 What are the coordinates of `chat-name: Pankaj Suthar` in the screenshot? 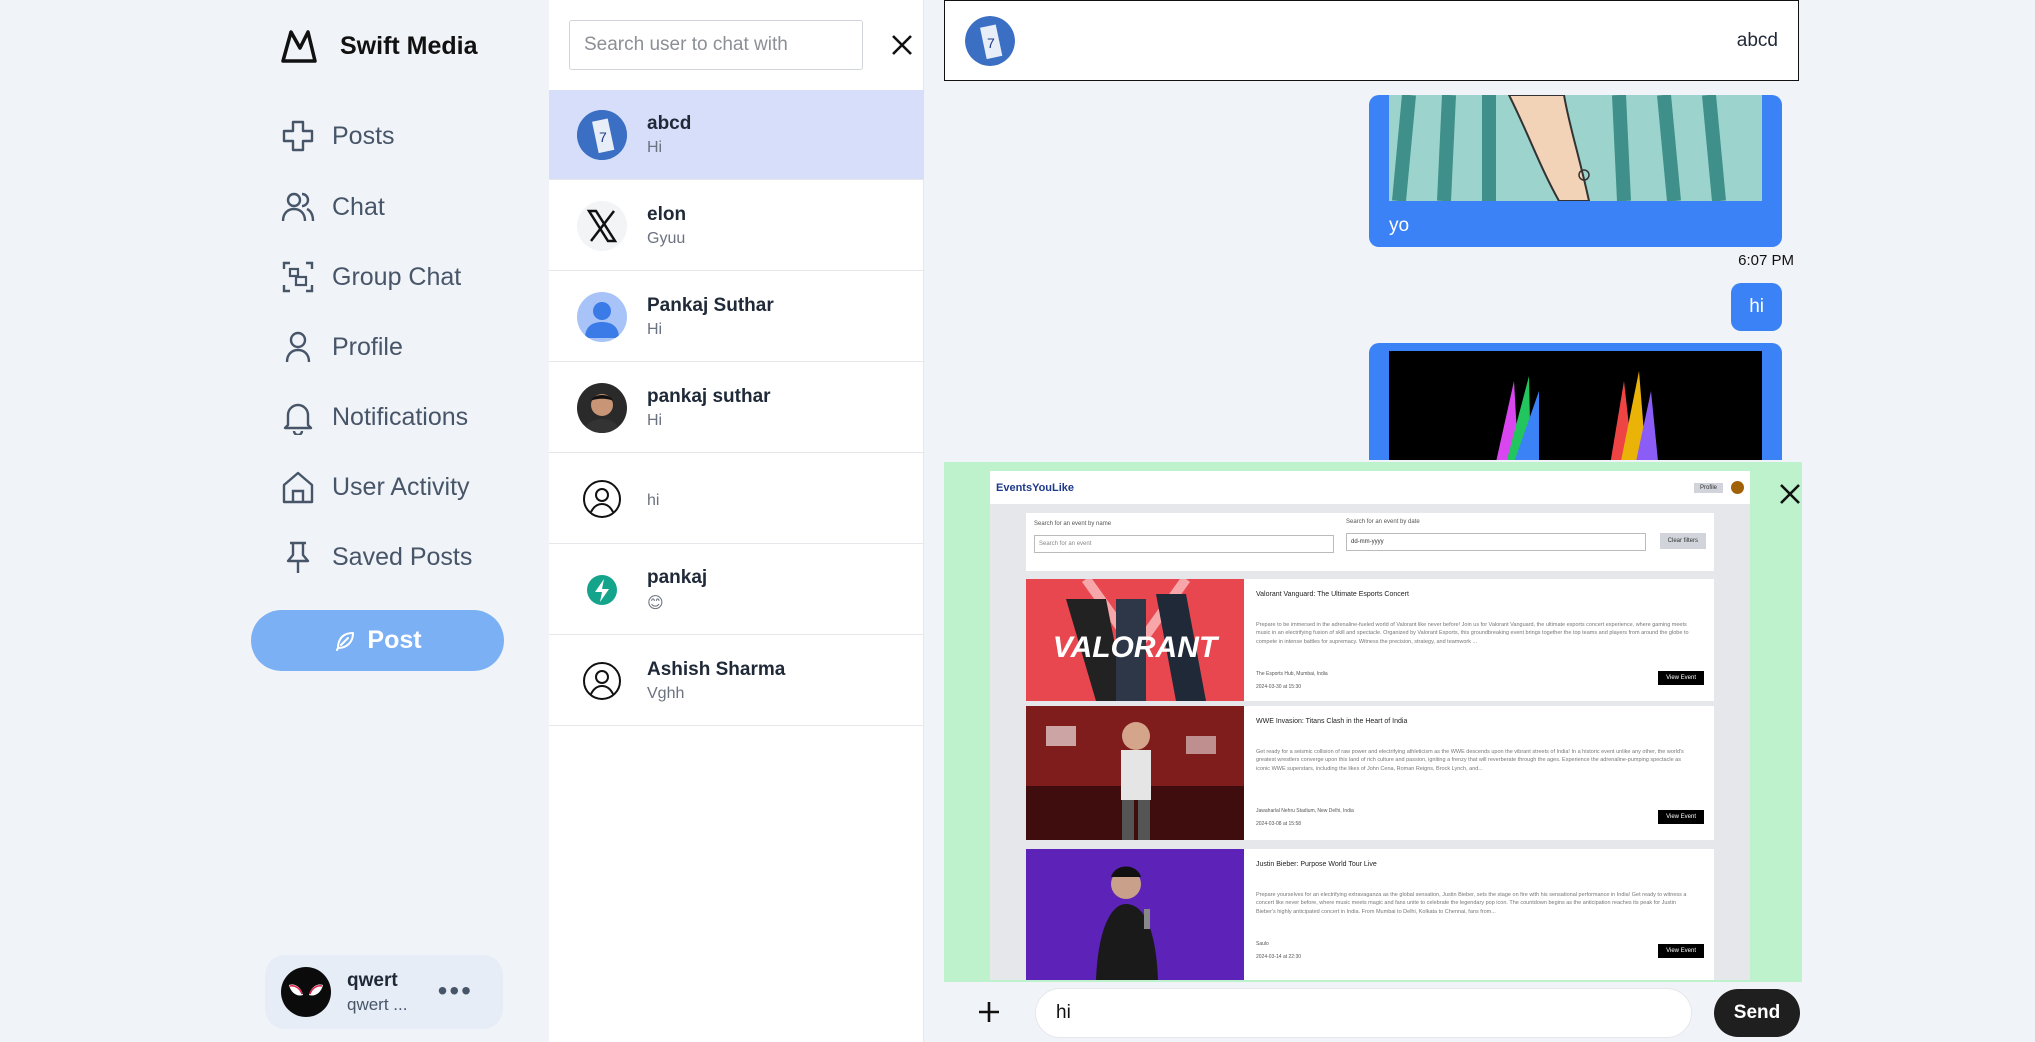 It's located at (710, 305).